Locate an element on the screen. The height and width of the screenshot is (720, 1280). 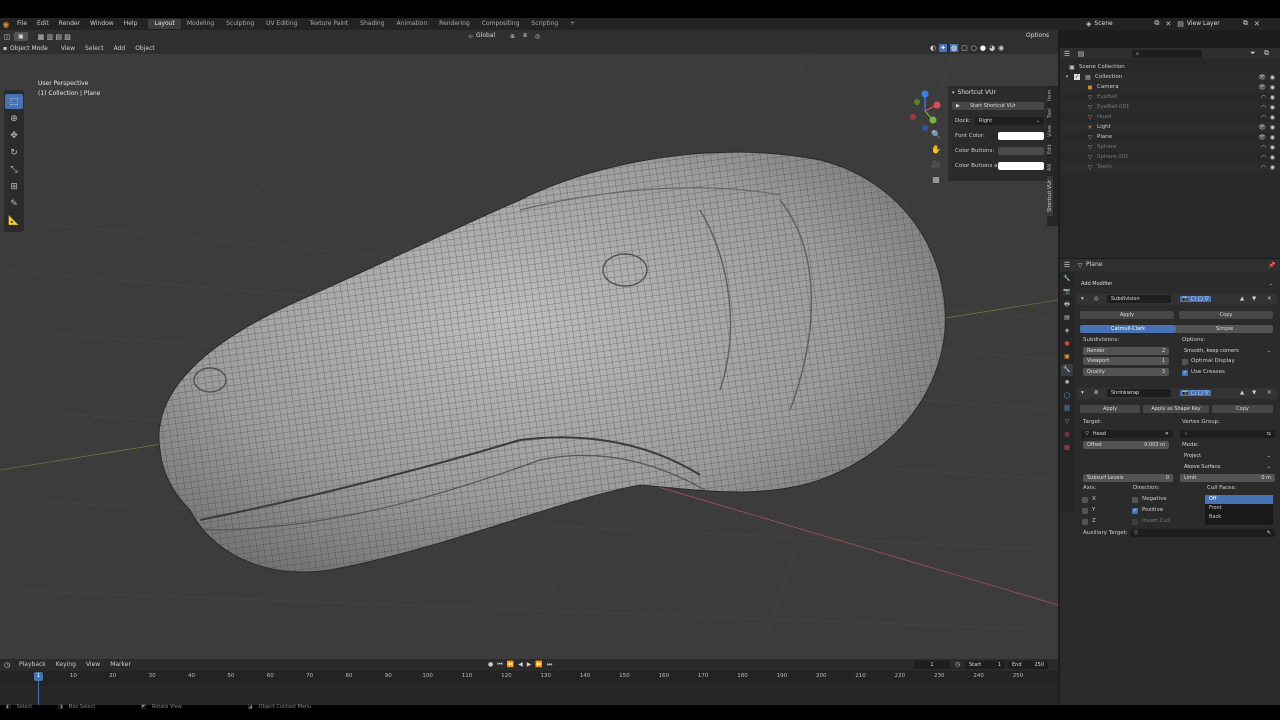
data-tab-icon: ▽ is located at coordinates (1067, 422).